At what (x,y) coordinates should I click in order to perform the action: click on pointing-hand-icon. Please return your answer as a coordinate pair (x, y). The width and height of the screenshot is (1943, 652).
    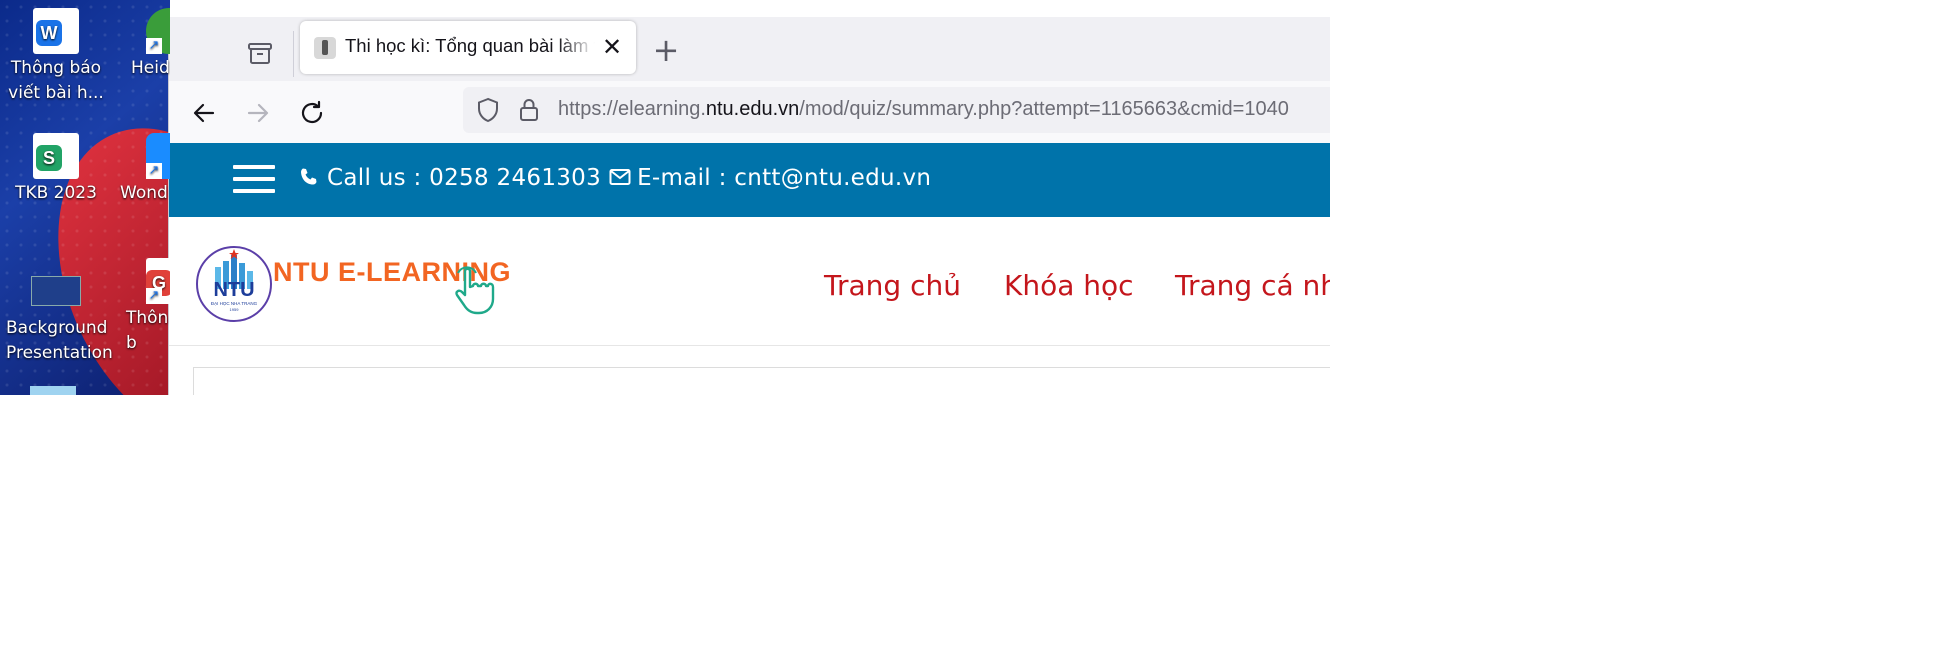
    Looking at the image, I should click on (474, 291).